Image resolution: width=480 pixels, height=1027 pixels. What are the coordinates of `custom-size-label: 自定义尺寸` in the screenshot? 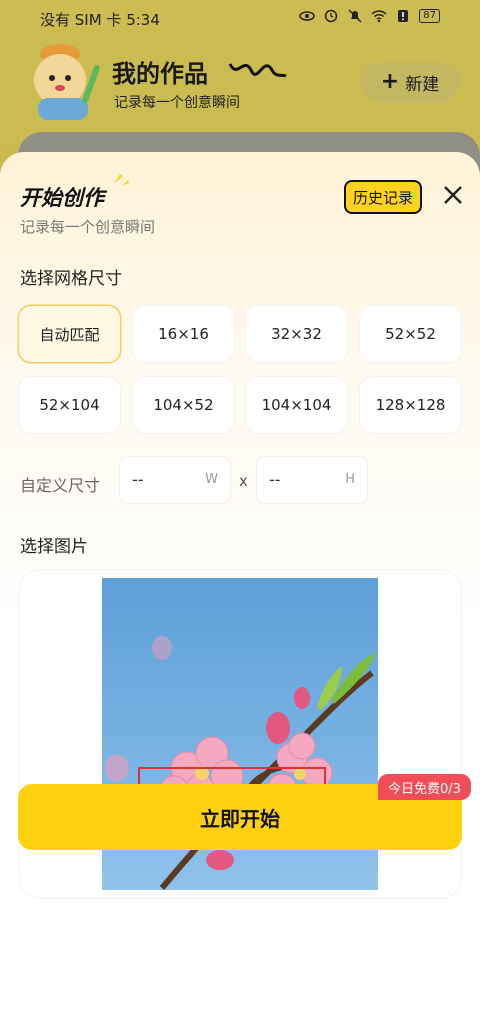 It's located at (60, 485).